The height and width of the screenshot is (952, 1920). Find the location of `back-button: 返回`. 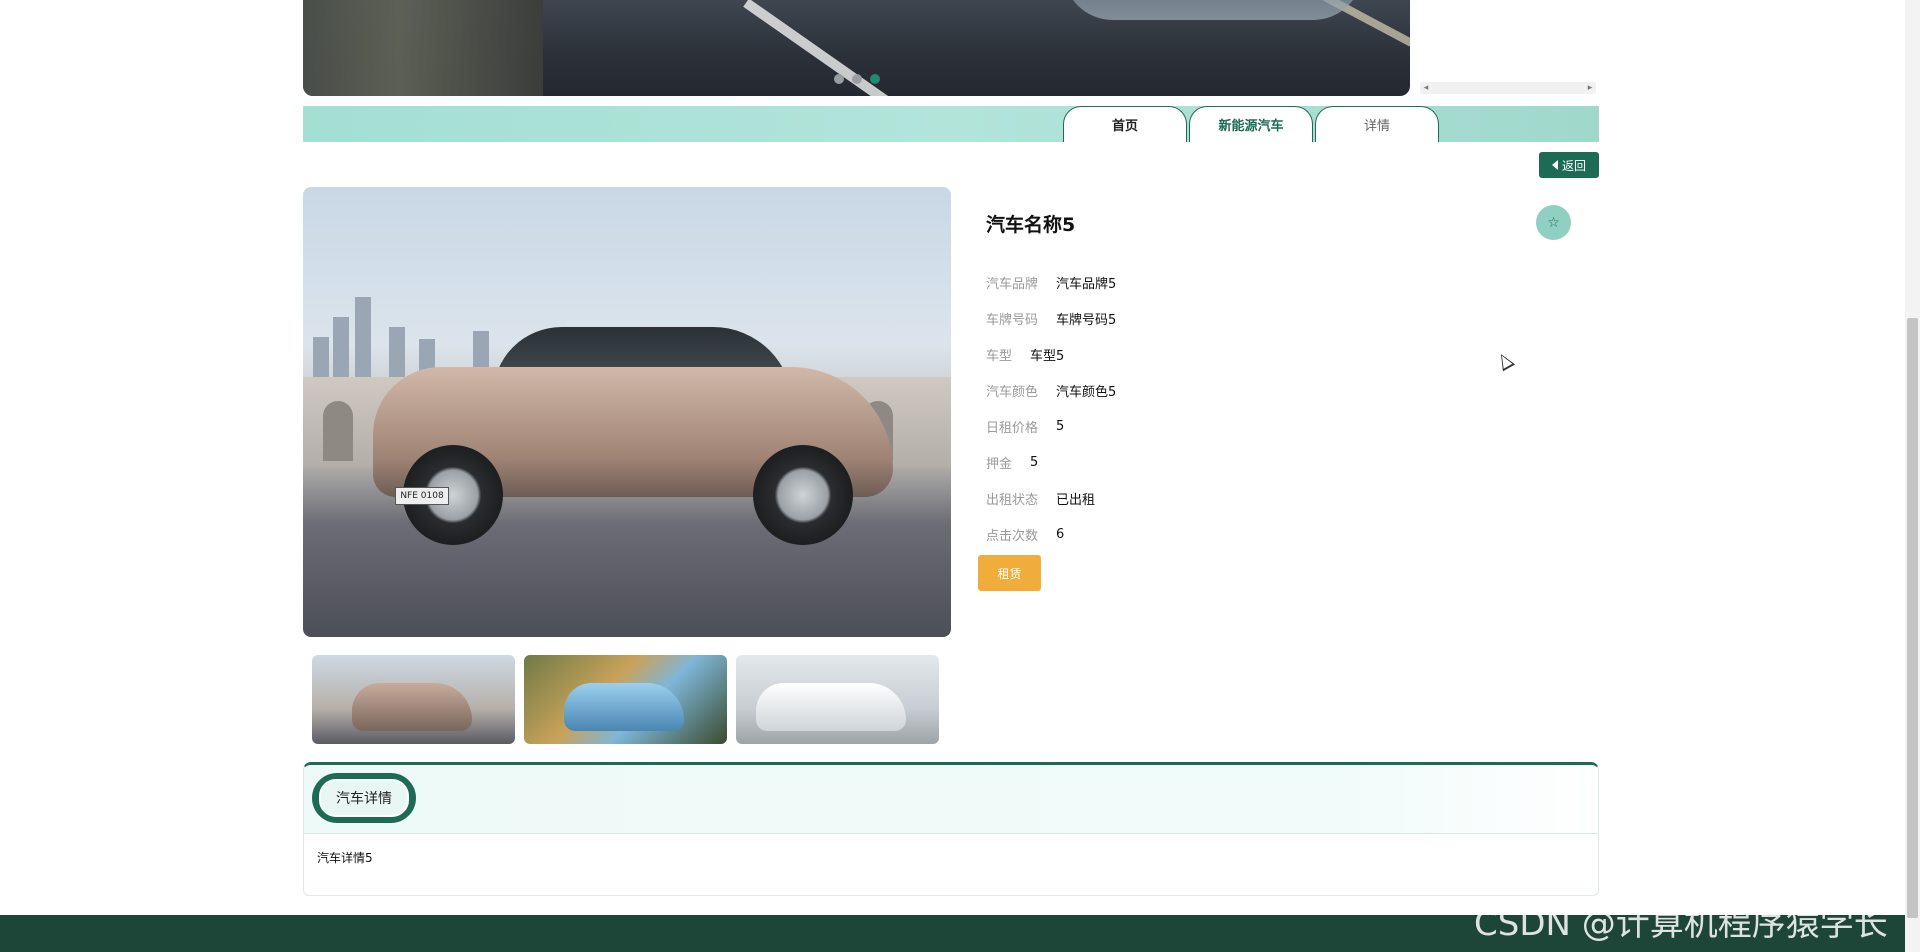

back-button: 返回 is located at coordinates (1569, 165).